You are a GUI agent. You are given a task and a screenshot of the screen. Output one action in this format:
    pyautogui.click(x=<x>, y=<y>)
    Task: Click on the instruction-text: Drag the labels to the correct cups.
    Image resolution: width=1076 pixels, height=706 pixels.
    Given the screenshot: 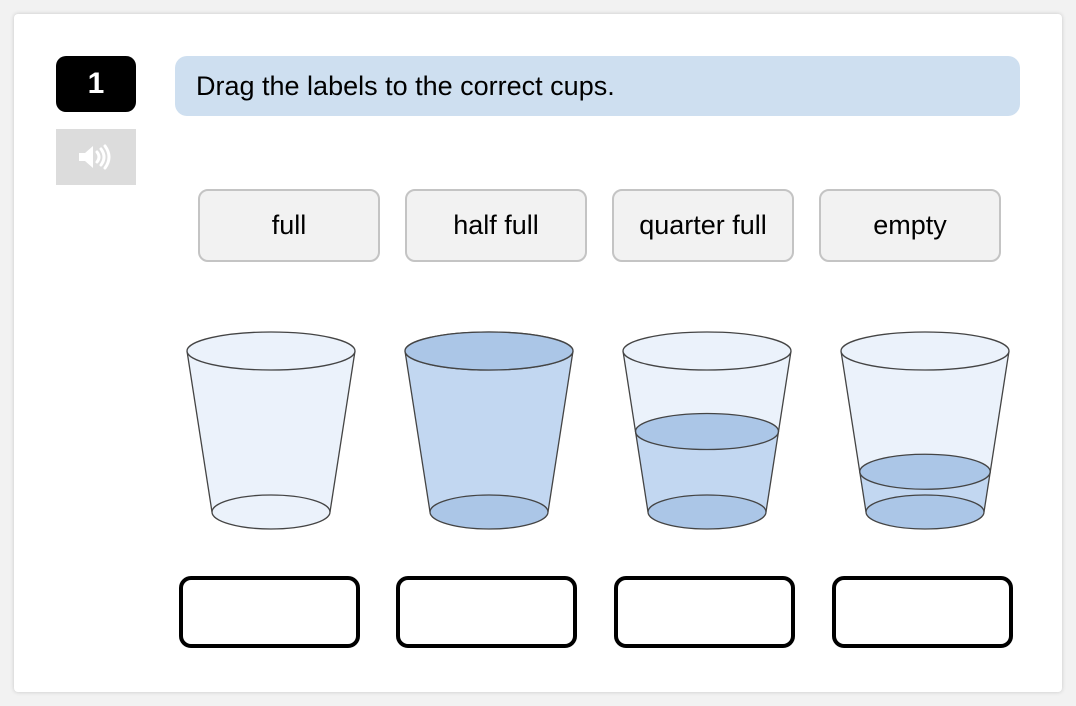 What is the action you would take?
    pyautogui.click(x=405, y=85)
    